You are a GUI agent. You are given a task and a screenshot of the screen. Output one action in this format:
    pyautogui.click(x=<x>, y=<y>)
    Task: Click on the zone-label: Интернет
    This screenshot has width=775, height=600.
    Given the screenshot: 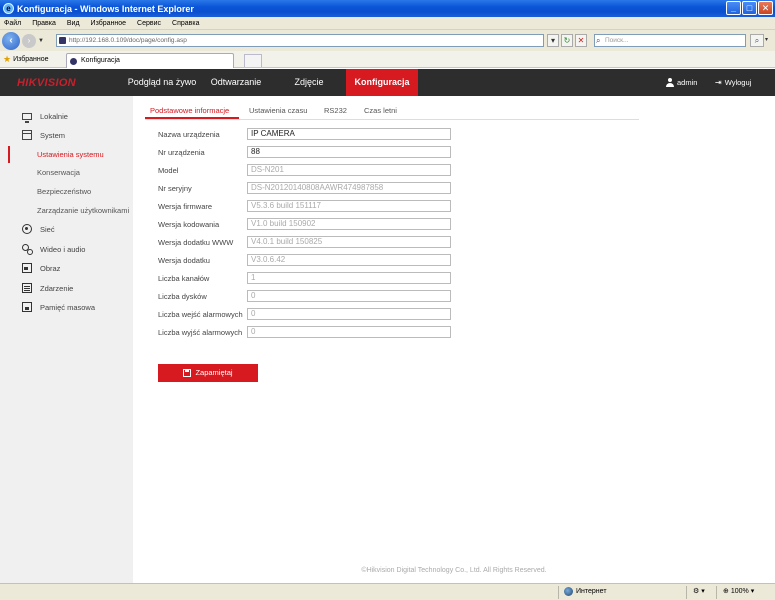 What is the action you would take?
    pyautogui.click(x=591, y=591)
    